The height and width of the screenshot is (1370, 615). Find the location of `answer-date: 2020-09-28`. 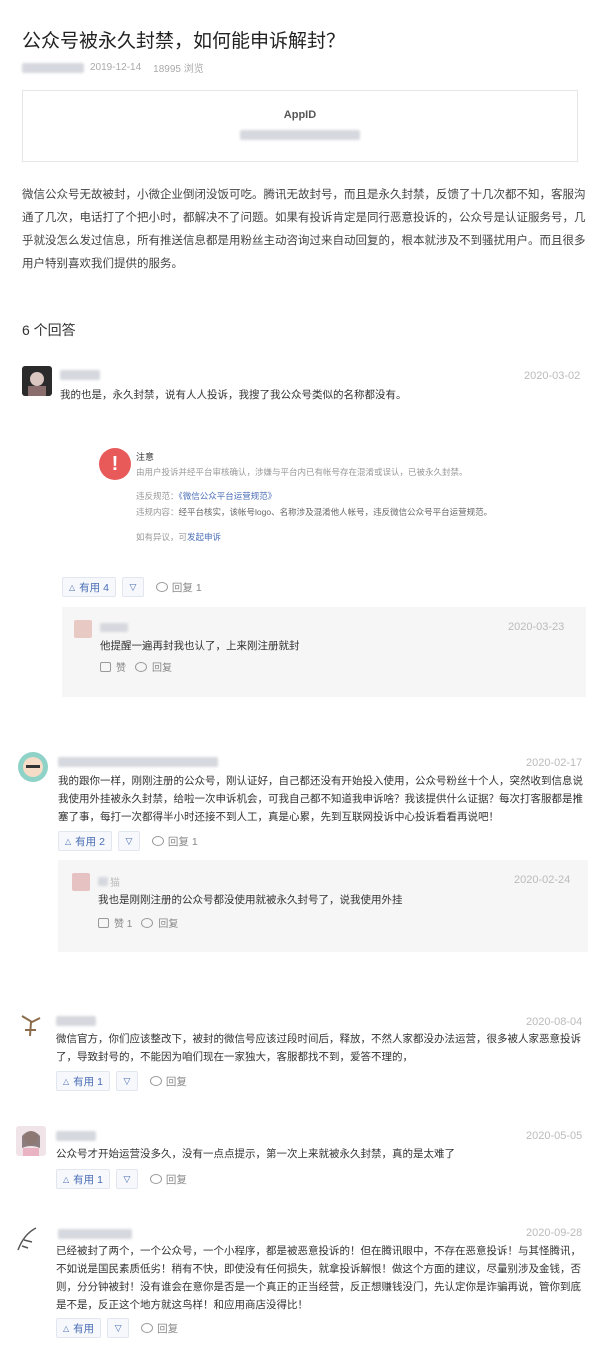

answer-date: 2020-09-28 is located at coordinates (554, 1233).